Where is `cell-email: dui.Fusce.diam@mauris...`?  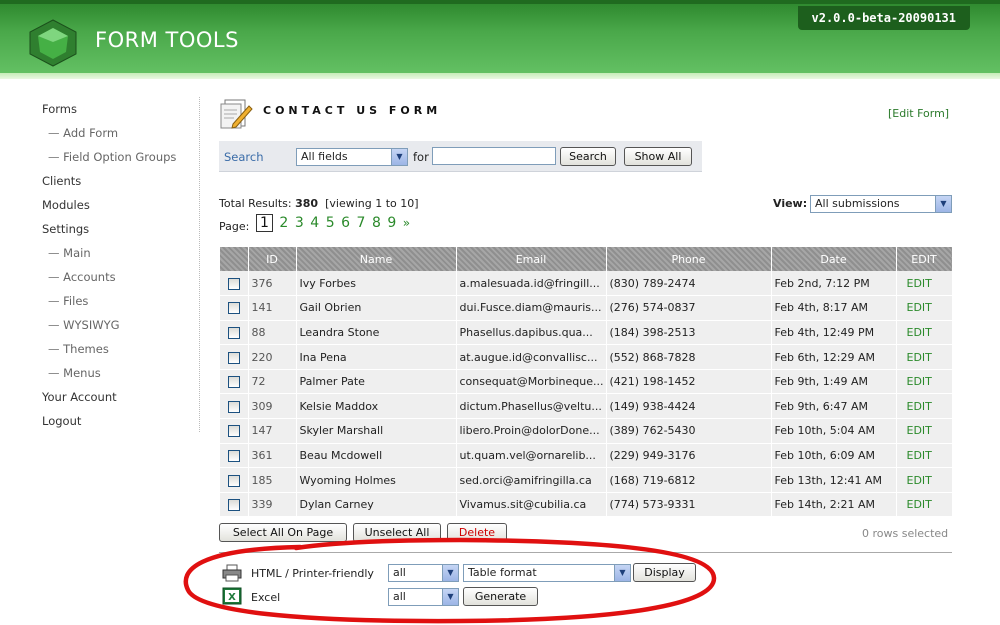 cell-email: dui.Fusce.diam@mauris... is located at coordinates (531, 308).